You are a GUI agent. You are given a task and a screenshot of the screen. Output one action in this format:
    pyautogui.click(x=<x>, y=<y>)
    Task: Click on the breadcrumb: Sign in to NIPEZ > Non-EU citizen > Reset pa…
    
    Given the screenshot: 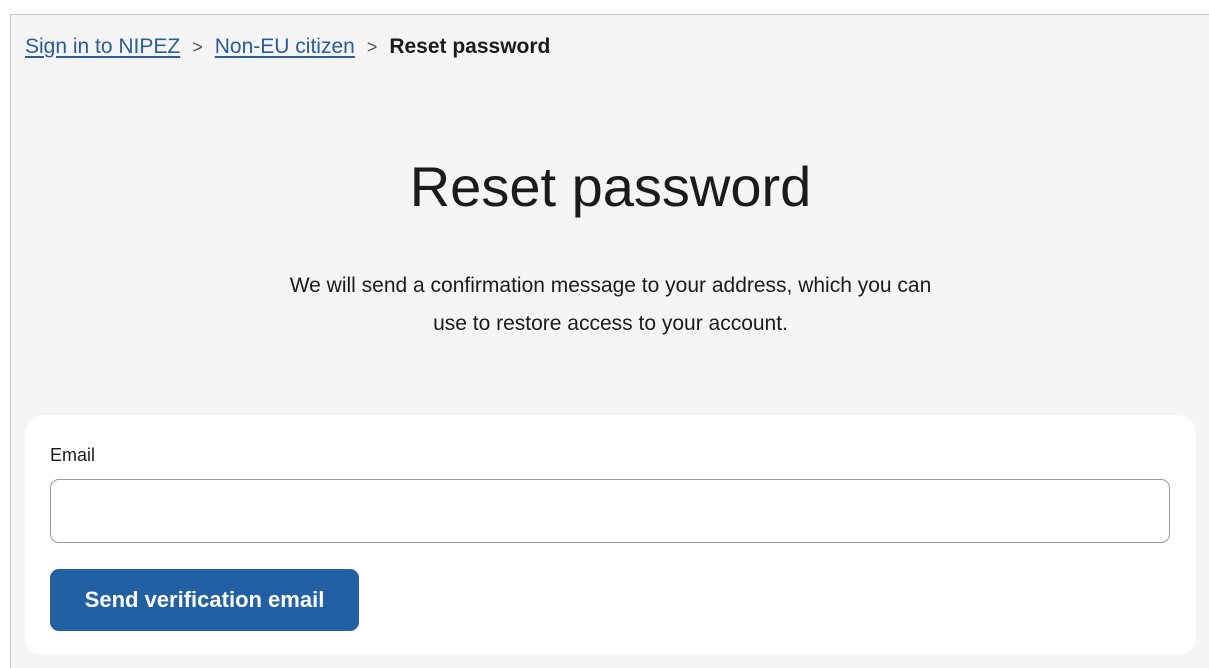 What is the action you would take?
    pyautogui.click(x=287, y=47)
    